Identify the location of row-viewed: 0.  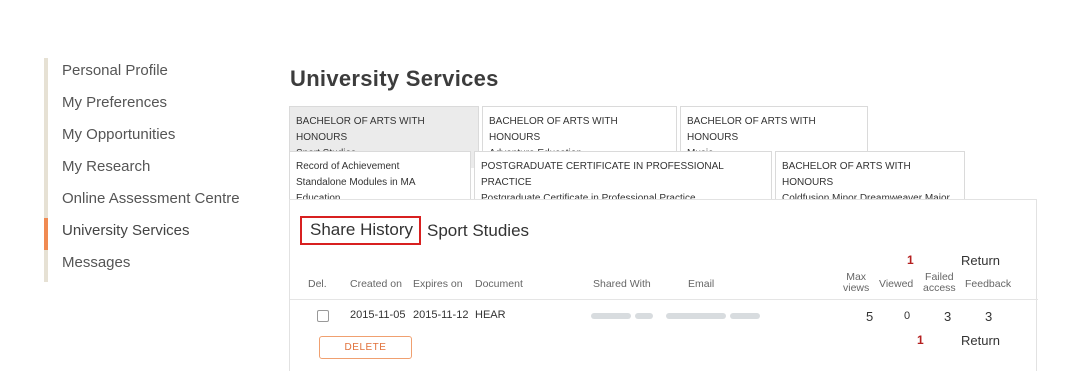
(907, 316).